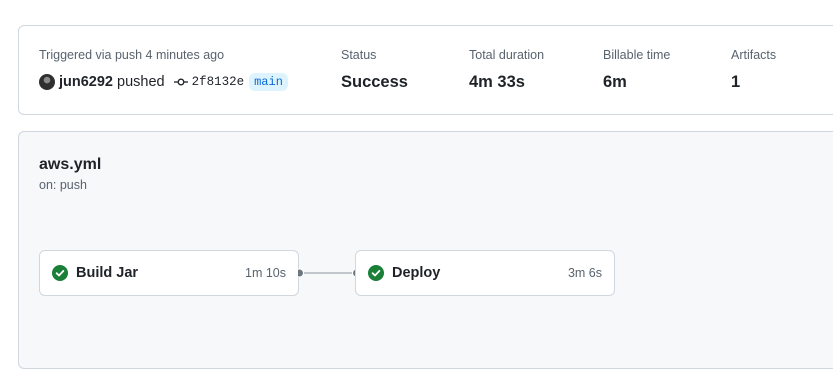 The image size is (833, 380). What do you see at coordinates (507, 55) in the screenshot?
I see `duration-label: Total duration` at bounding box center [507, 55].